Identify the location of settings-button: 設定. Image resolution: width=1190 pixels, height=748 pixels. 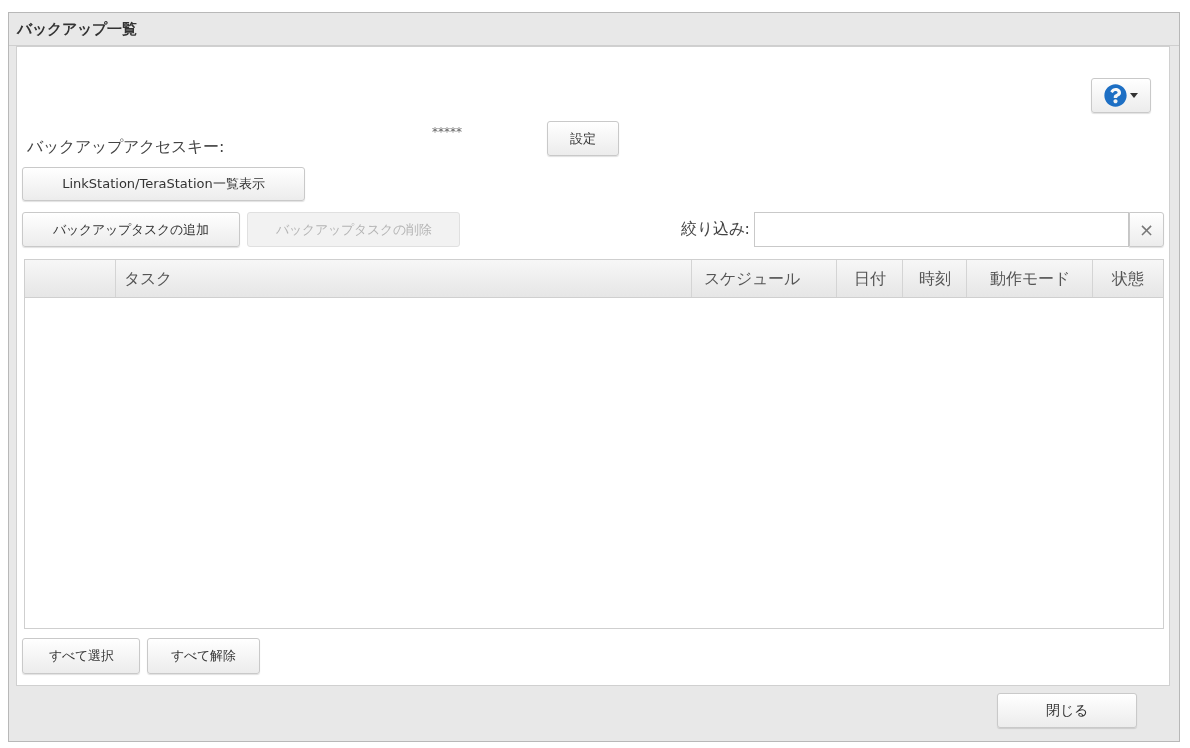
(583, 138).